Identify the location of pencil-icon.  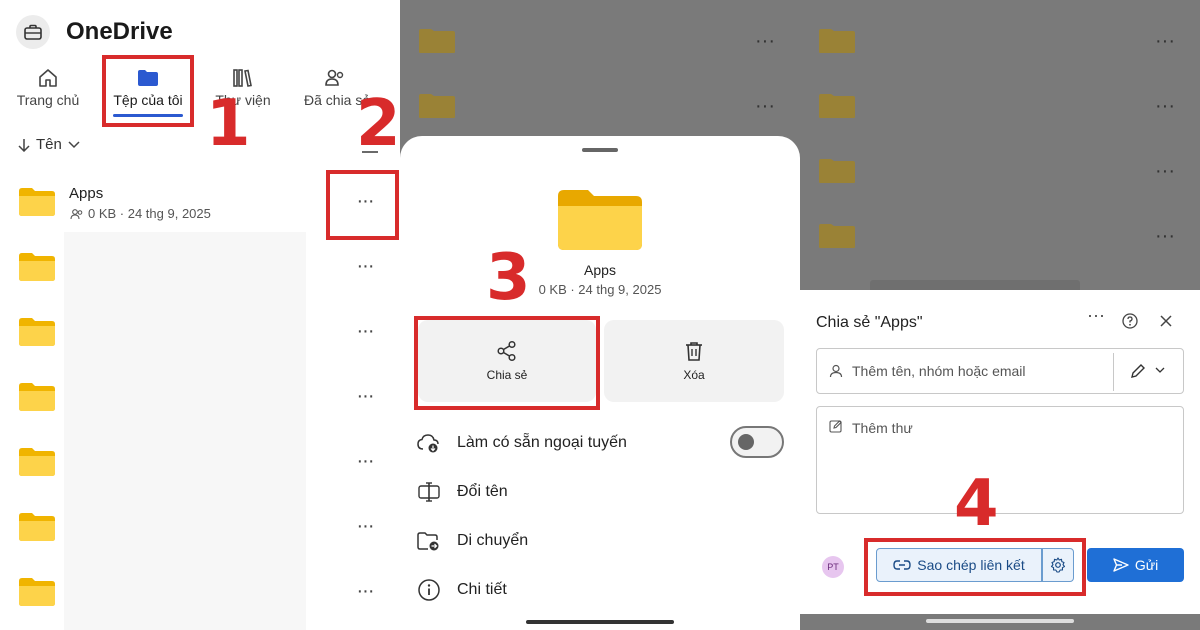
(1138, 371).